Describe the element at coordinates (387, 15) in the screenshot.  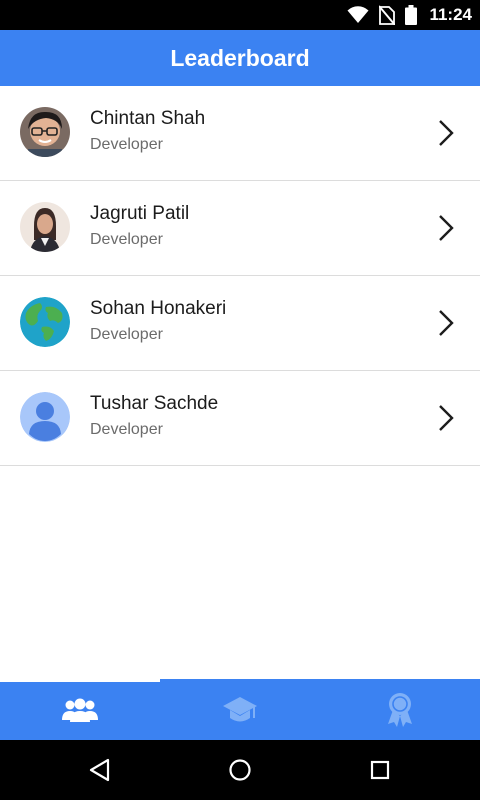
I see `no-sim-icon` at that location.